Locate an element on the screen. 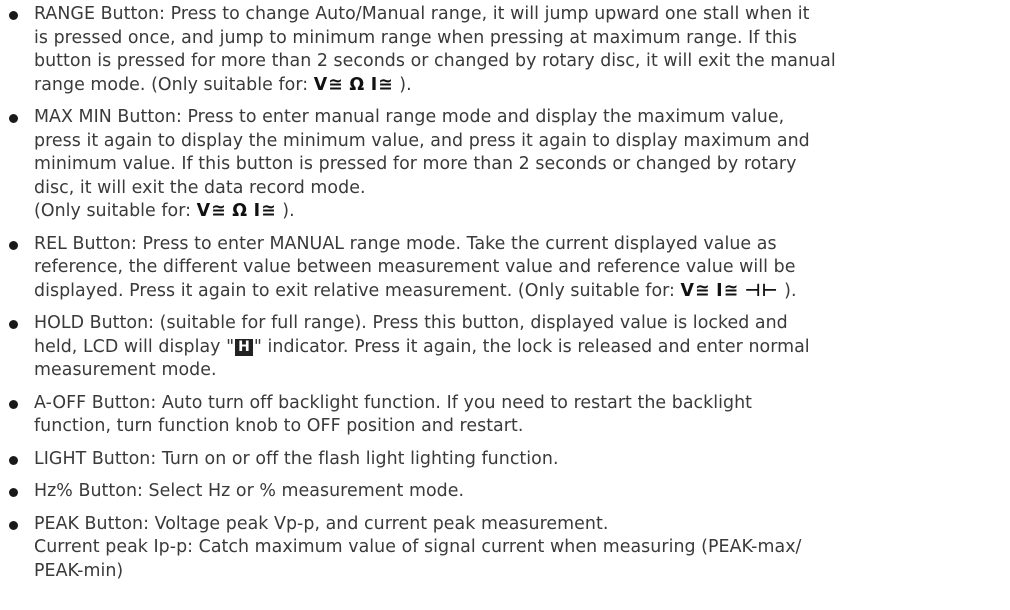 This screenshot has width=1010, height=610. text-fragment: range mode. (Only suitable for: is located at coordinates (174, 84).